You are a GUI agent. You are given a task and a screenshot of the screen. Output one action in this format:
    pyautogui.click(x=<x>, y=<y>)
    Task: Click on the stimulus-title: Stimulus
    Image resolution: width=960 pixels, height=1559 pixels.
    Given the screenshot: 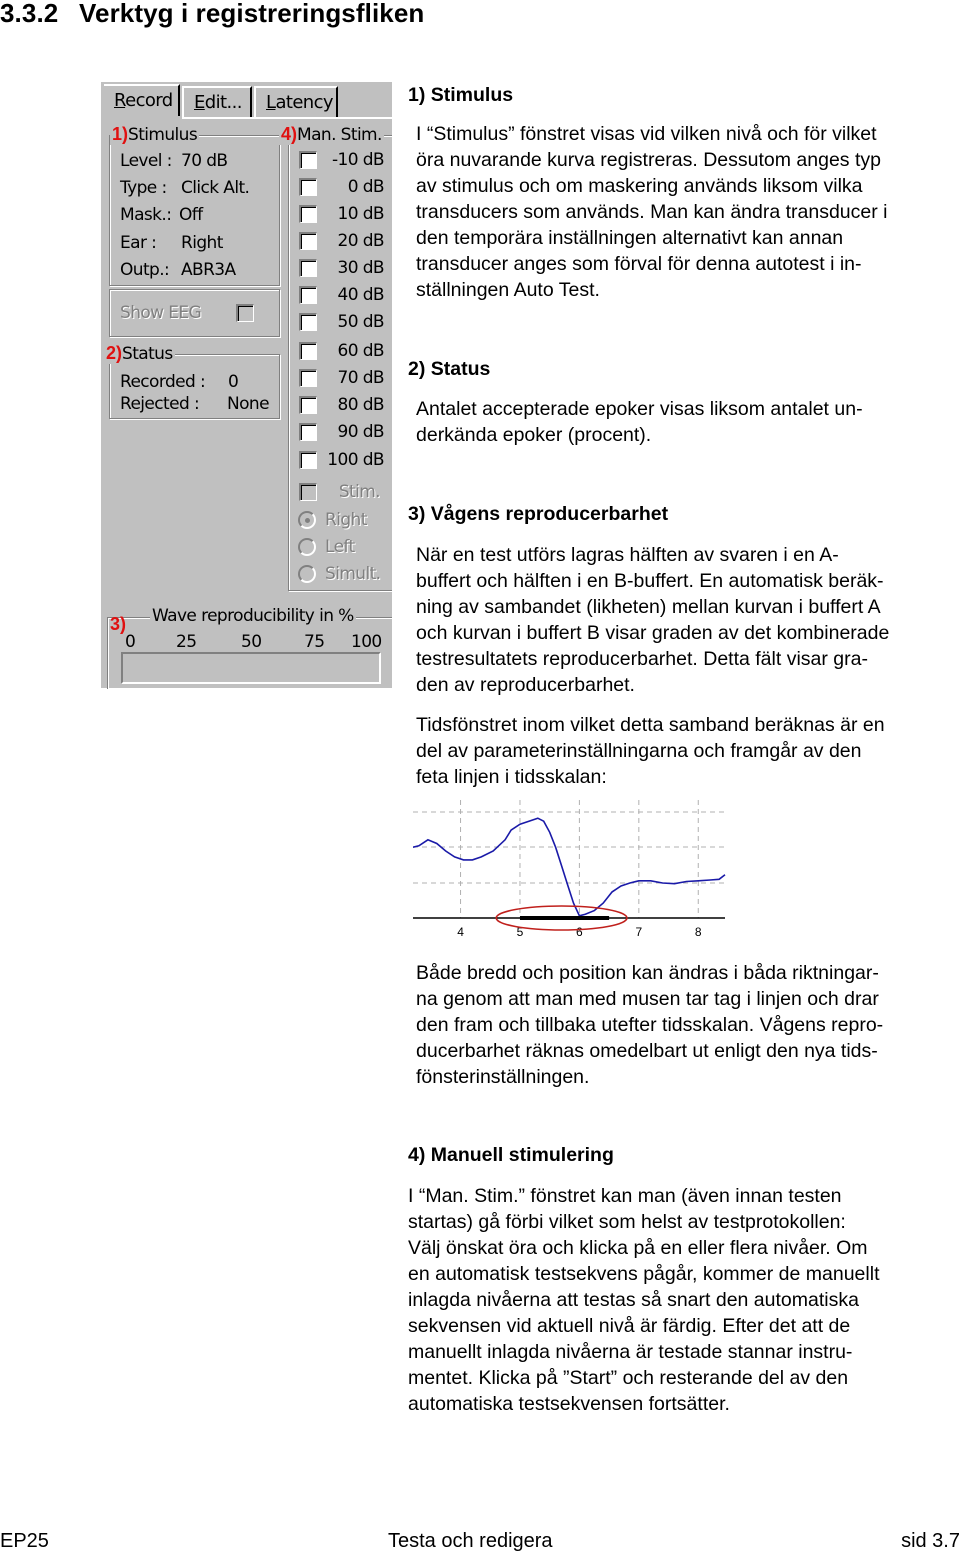 What is the action you would take?
    pyautogui.click(x=163, y=135)
    